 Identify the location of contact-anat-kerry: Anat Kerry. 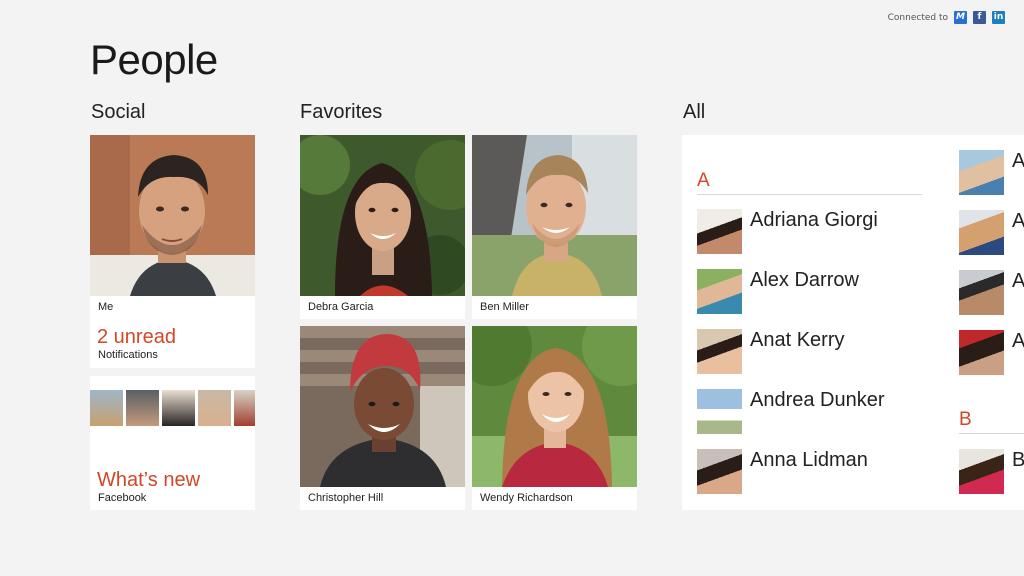
(770, 351).